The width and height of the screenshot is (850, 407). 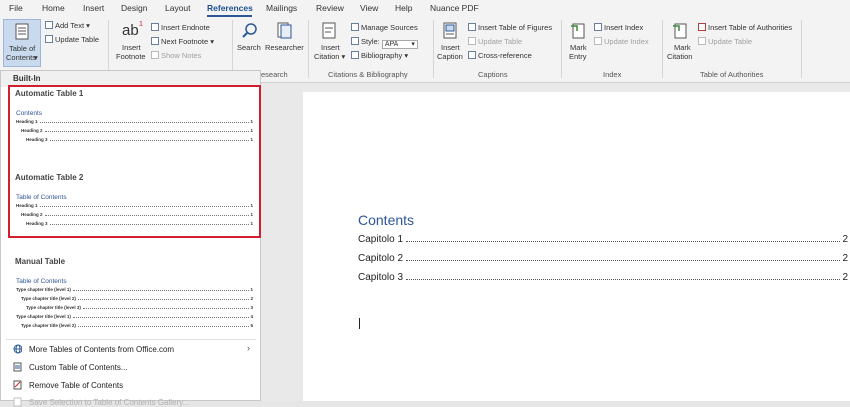 What do you see at coordinates (845, 239) in the screenshot?
I see `entry-page: 2` at bounding box center [845, 239].